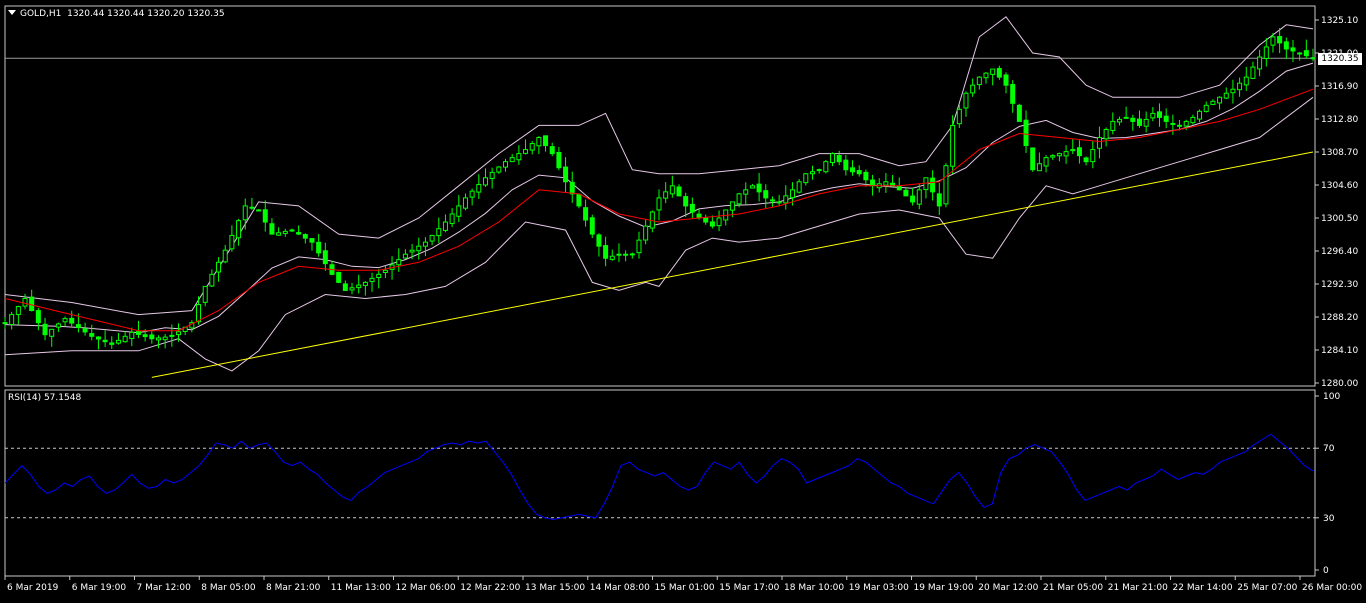  What do you see at coordinates (33, 588) in the screenshot?
I see `time-tick-label: 6 Mar 2019` at bounding box center [33, 588].